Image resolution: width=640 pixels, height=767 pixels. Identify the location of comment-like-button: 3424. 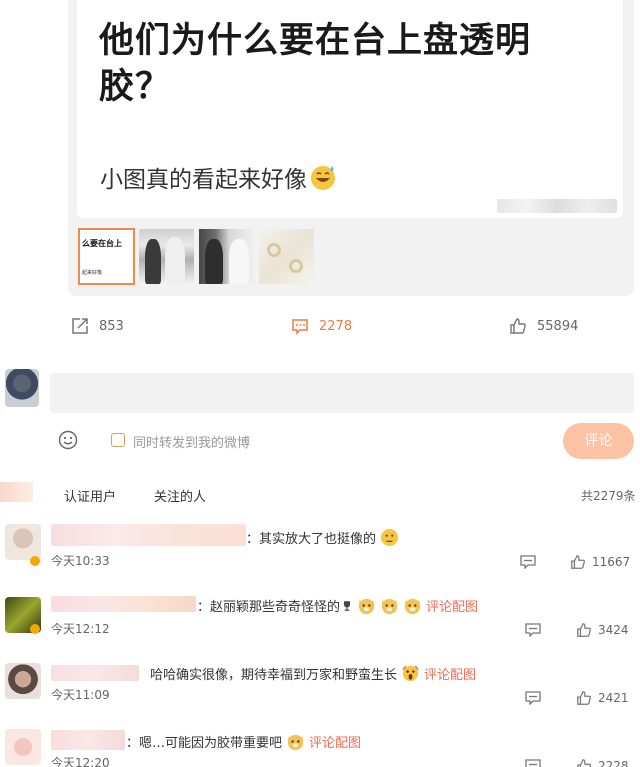
(602, 630).